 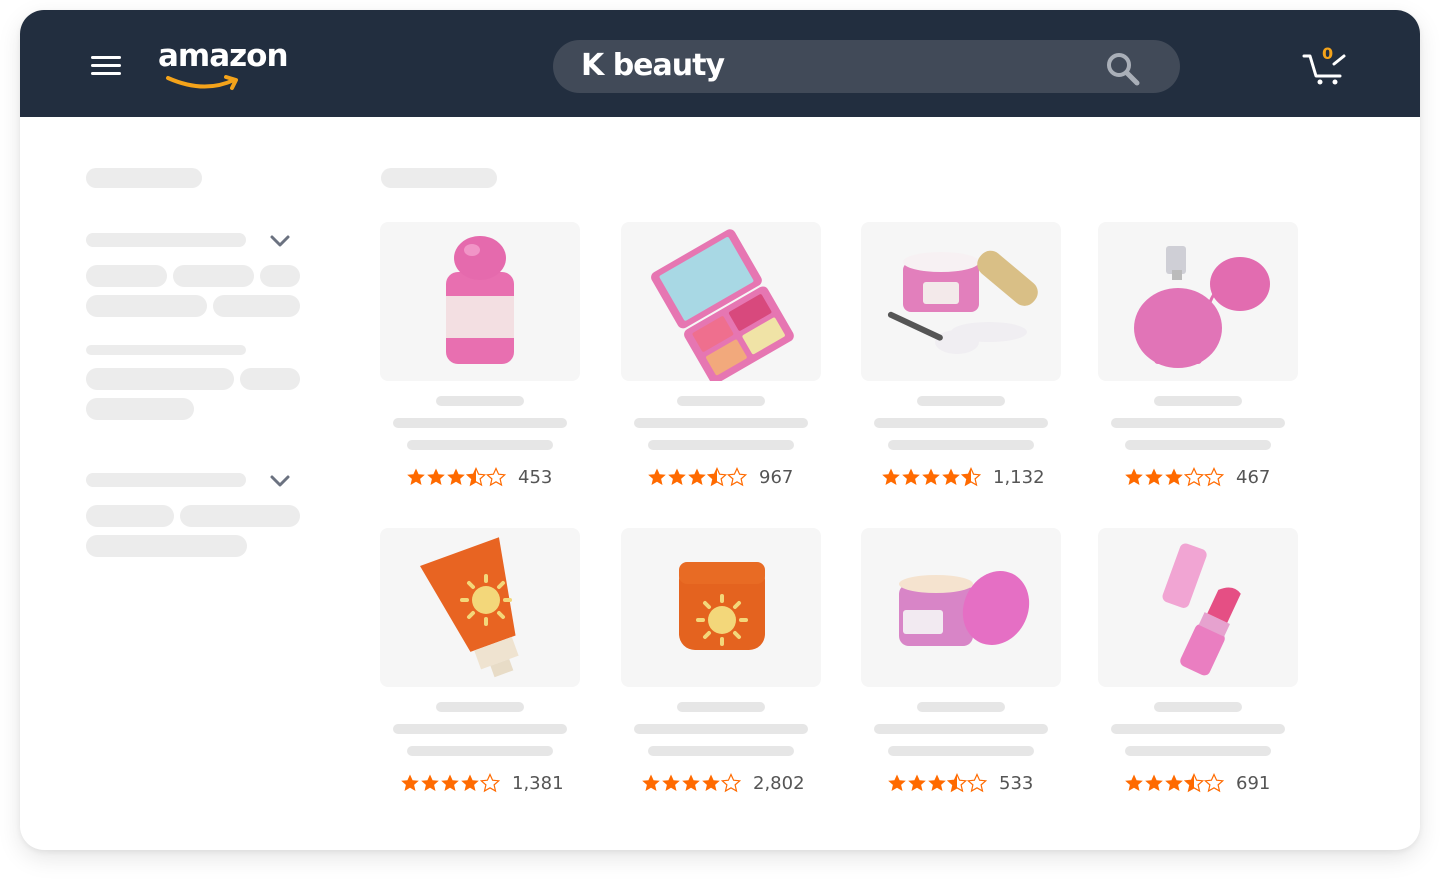 I want to click on product-rating: 2,802, so click(x=723, y=783).